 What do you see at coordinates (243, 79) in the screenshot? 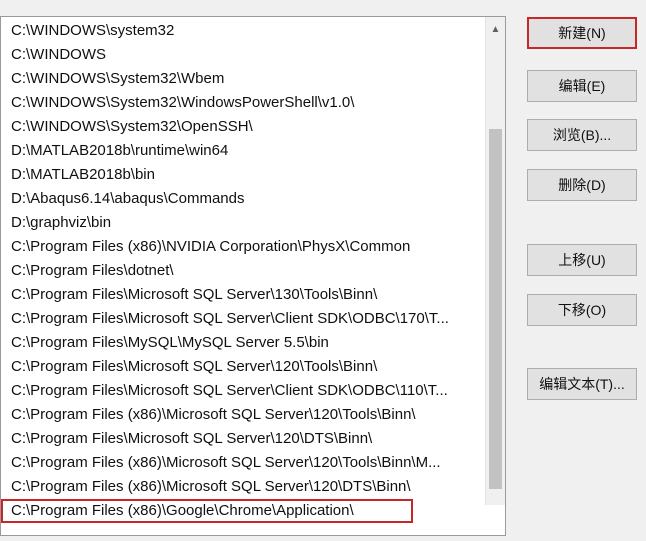
I see `list-item: C:\WINDOWS\System32\Wbem` at bounding box center [243, 79].